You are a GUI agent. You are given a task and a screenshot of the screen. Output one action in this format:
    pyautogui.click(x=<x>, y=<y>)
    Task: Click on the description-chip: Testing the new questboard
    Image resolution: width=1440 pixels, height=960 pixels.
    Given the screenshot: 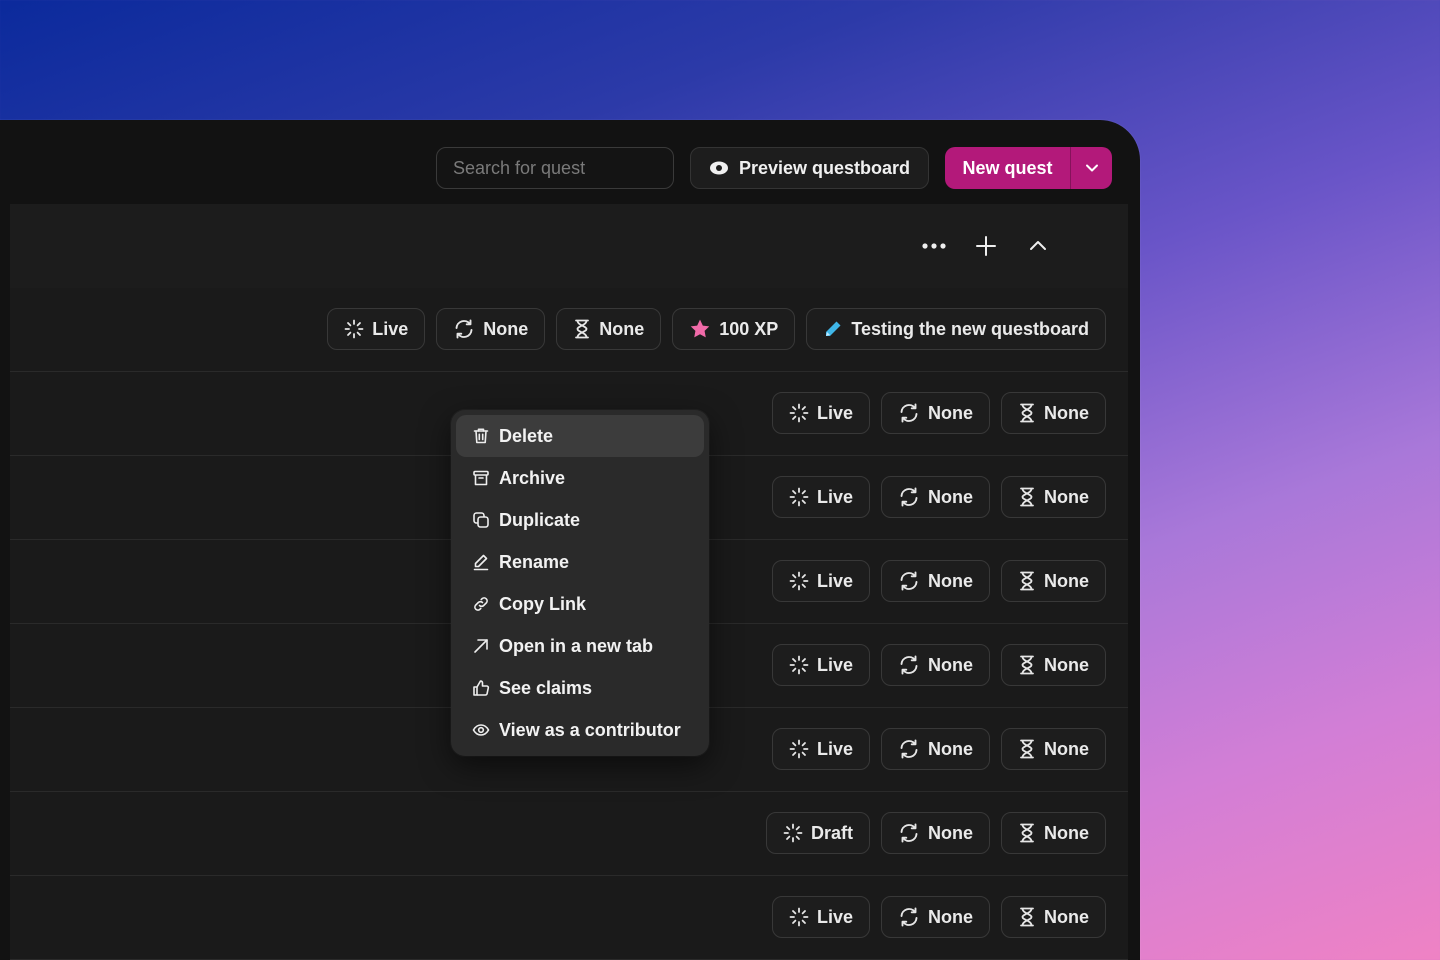 What is the action you would take?
    pyautogui.click(x=956, y=329)
    